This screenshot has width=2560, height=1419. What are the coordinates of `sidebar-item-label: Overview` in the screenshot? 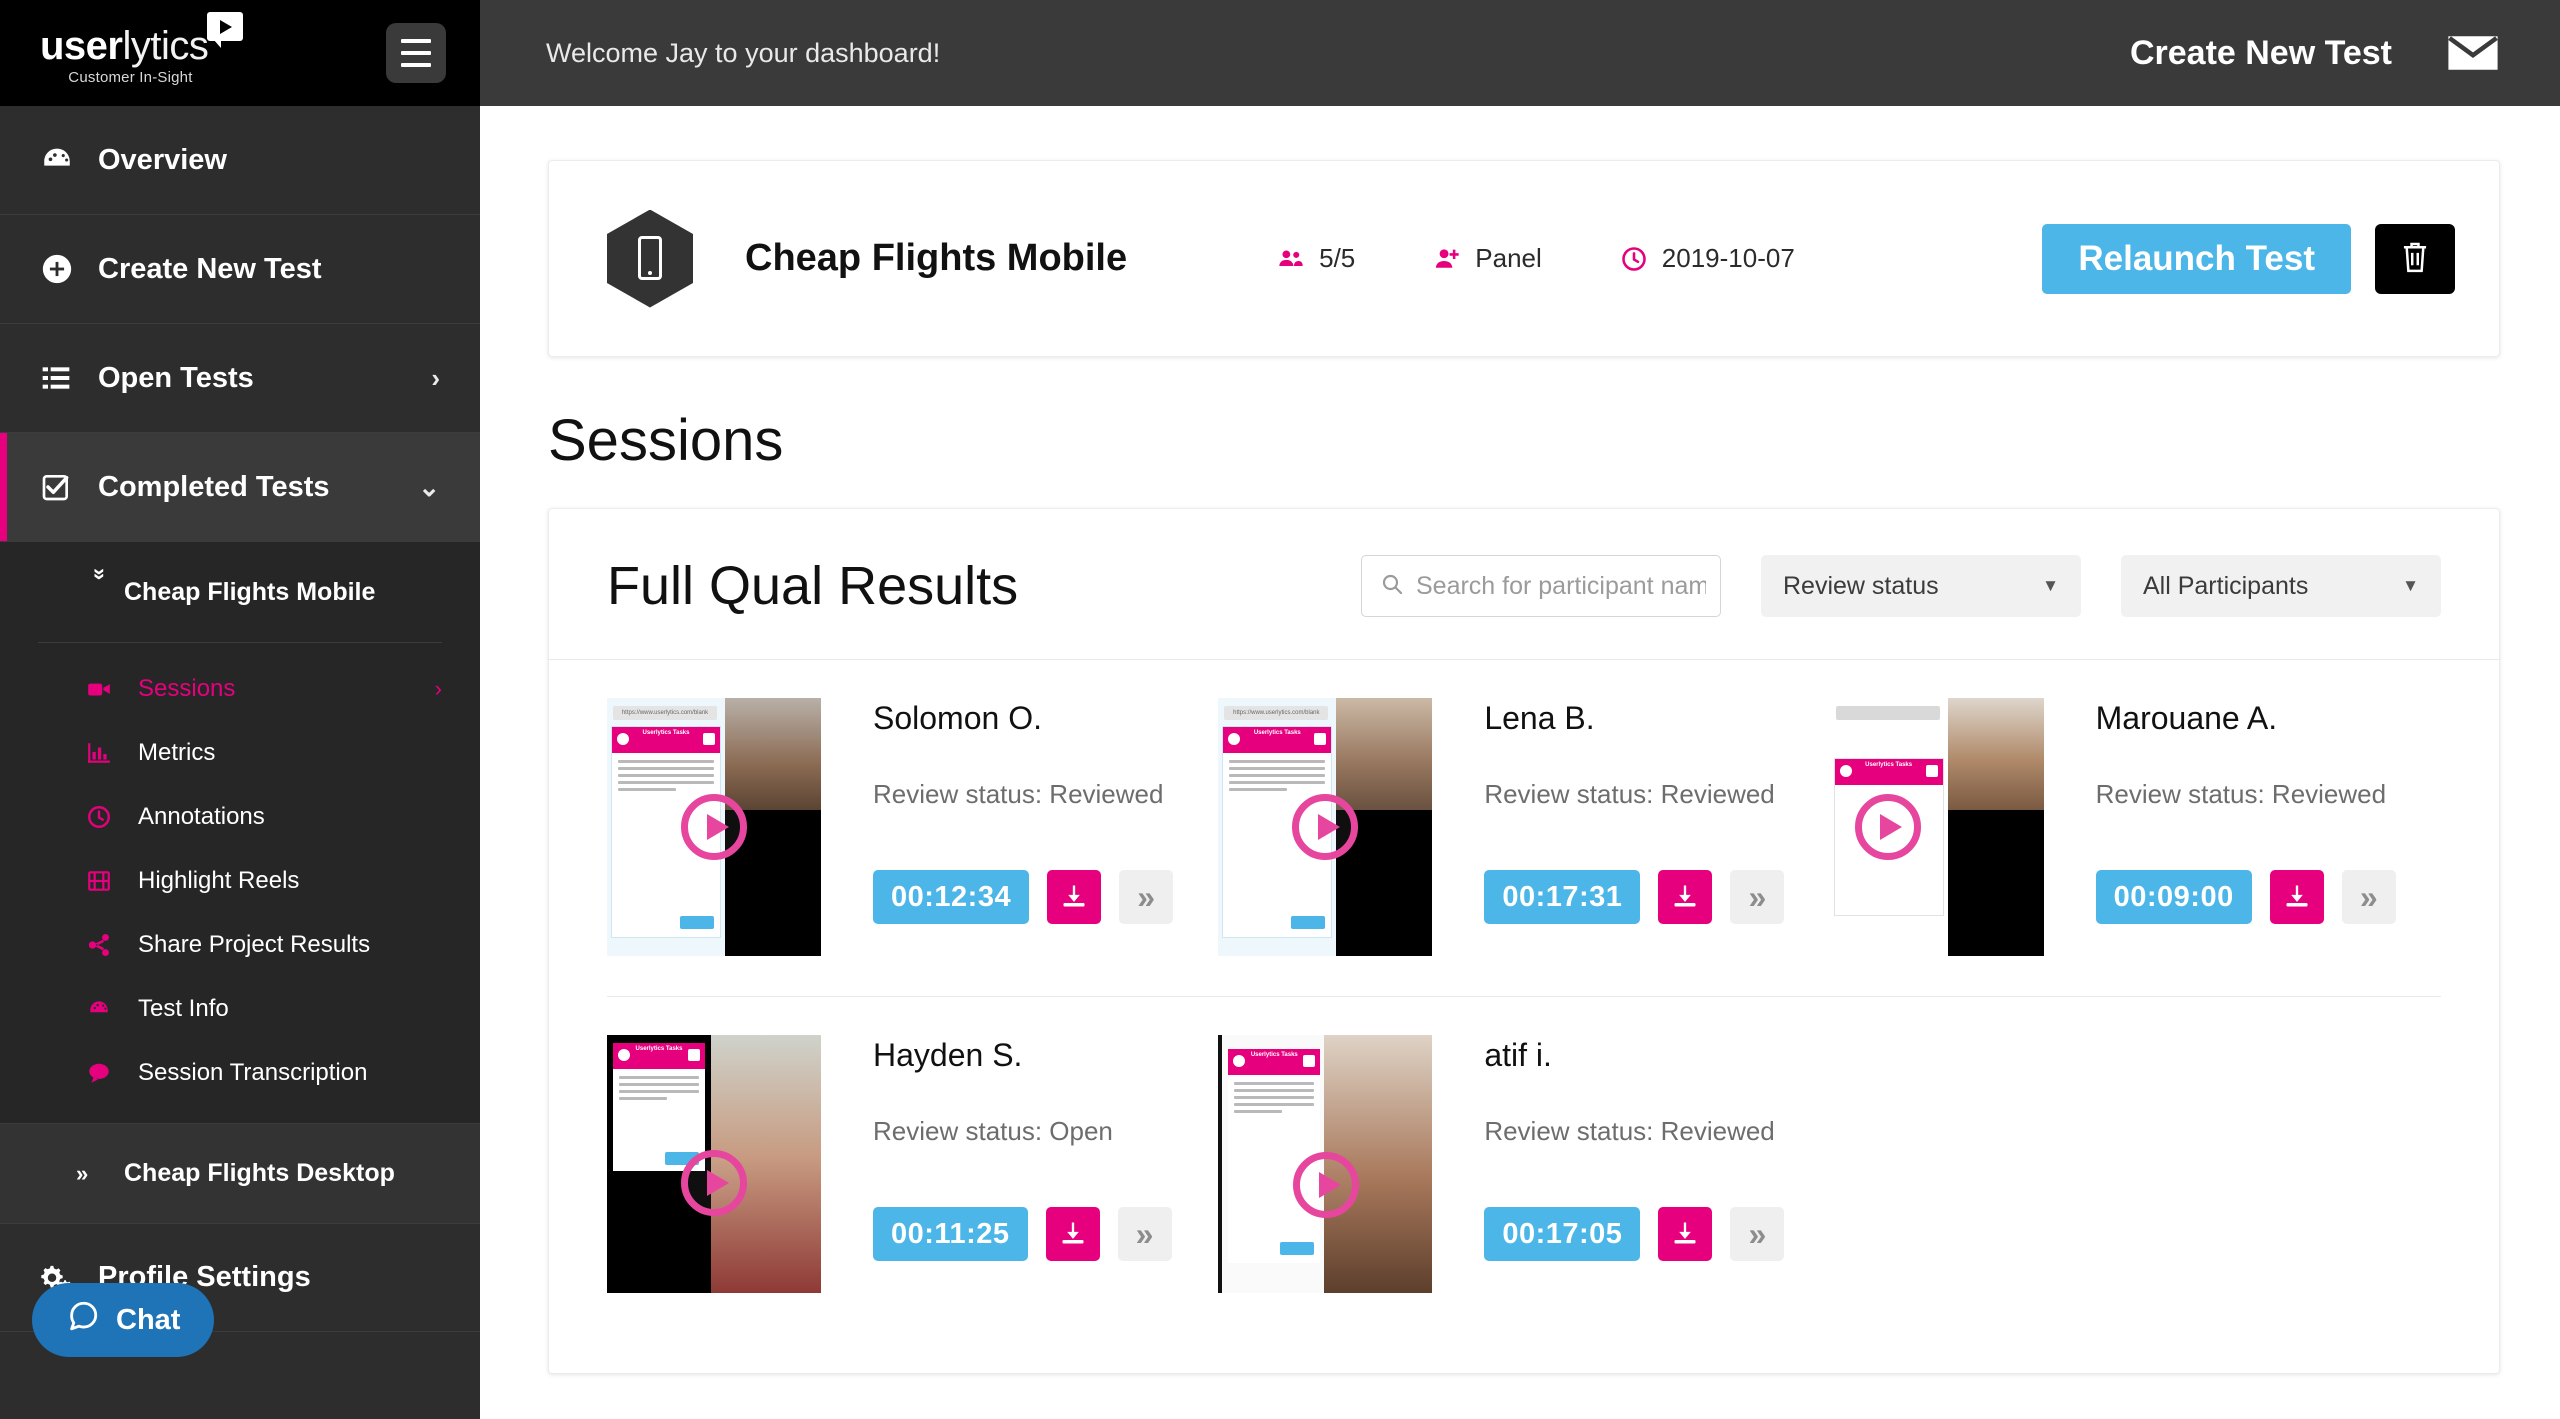 It's located at (162, 159).